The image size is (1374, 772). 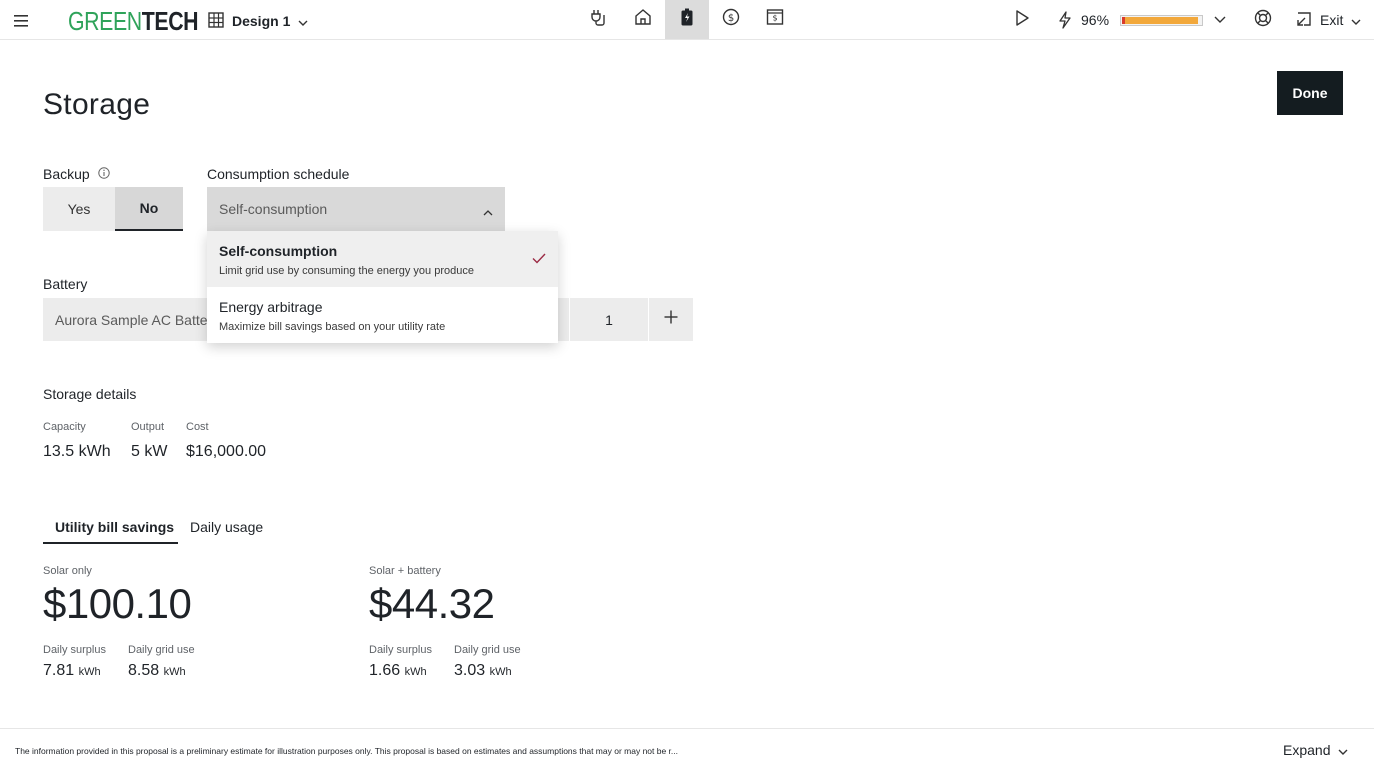 What do you see at coordinates (356, 209) in the screenshot?
I see `consumption-schedule-select: Self-consumption` at bounding box center [356, 209].